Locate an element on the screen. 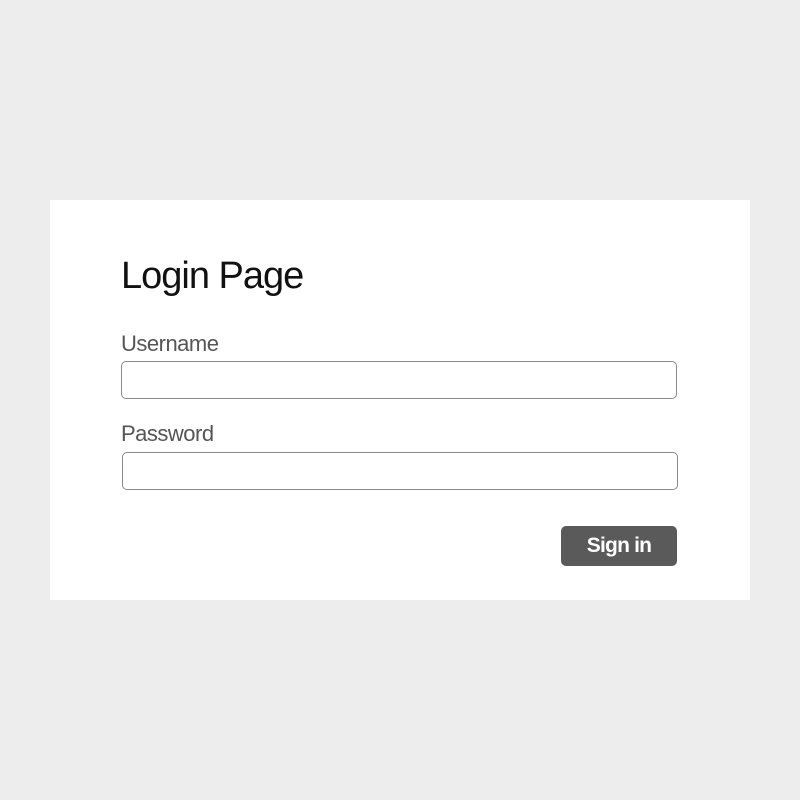 This screenshot has height=800, width=800. password-input is located at coordinates (400, 471).